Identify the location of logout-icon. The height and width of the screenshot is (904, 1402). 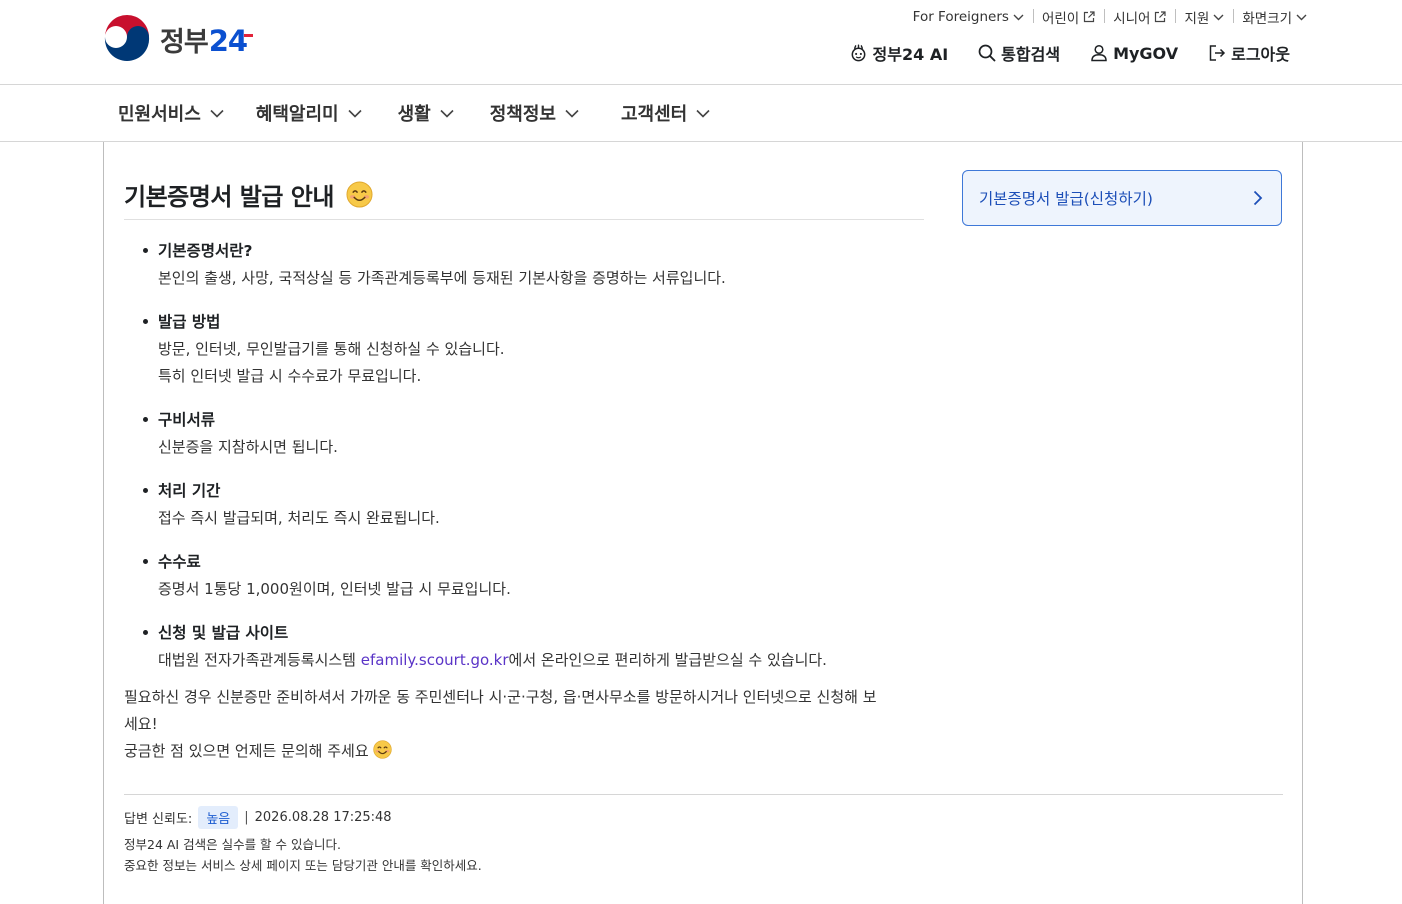
(1217, 53).